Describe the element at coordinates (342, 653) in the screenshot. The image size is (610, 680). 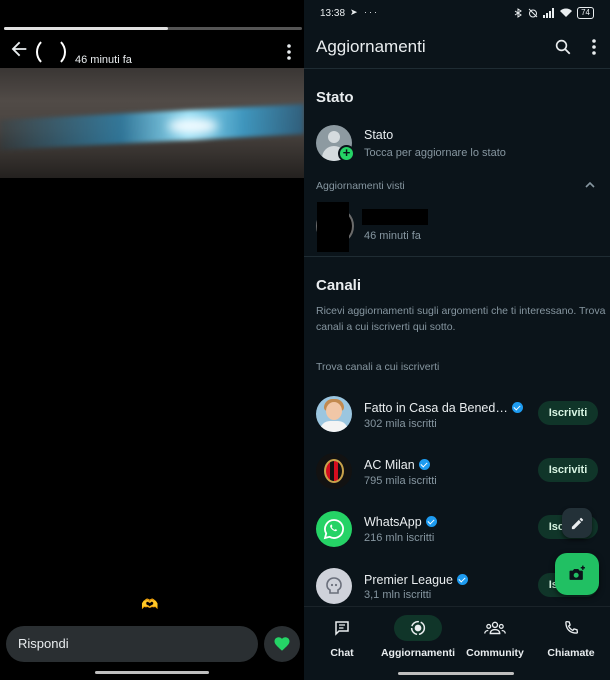
I see `nav-label: Chat` at that location.